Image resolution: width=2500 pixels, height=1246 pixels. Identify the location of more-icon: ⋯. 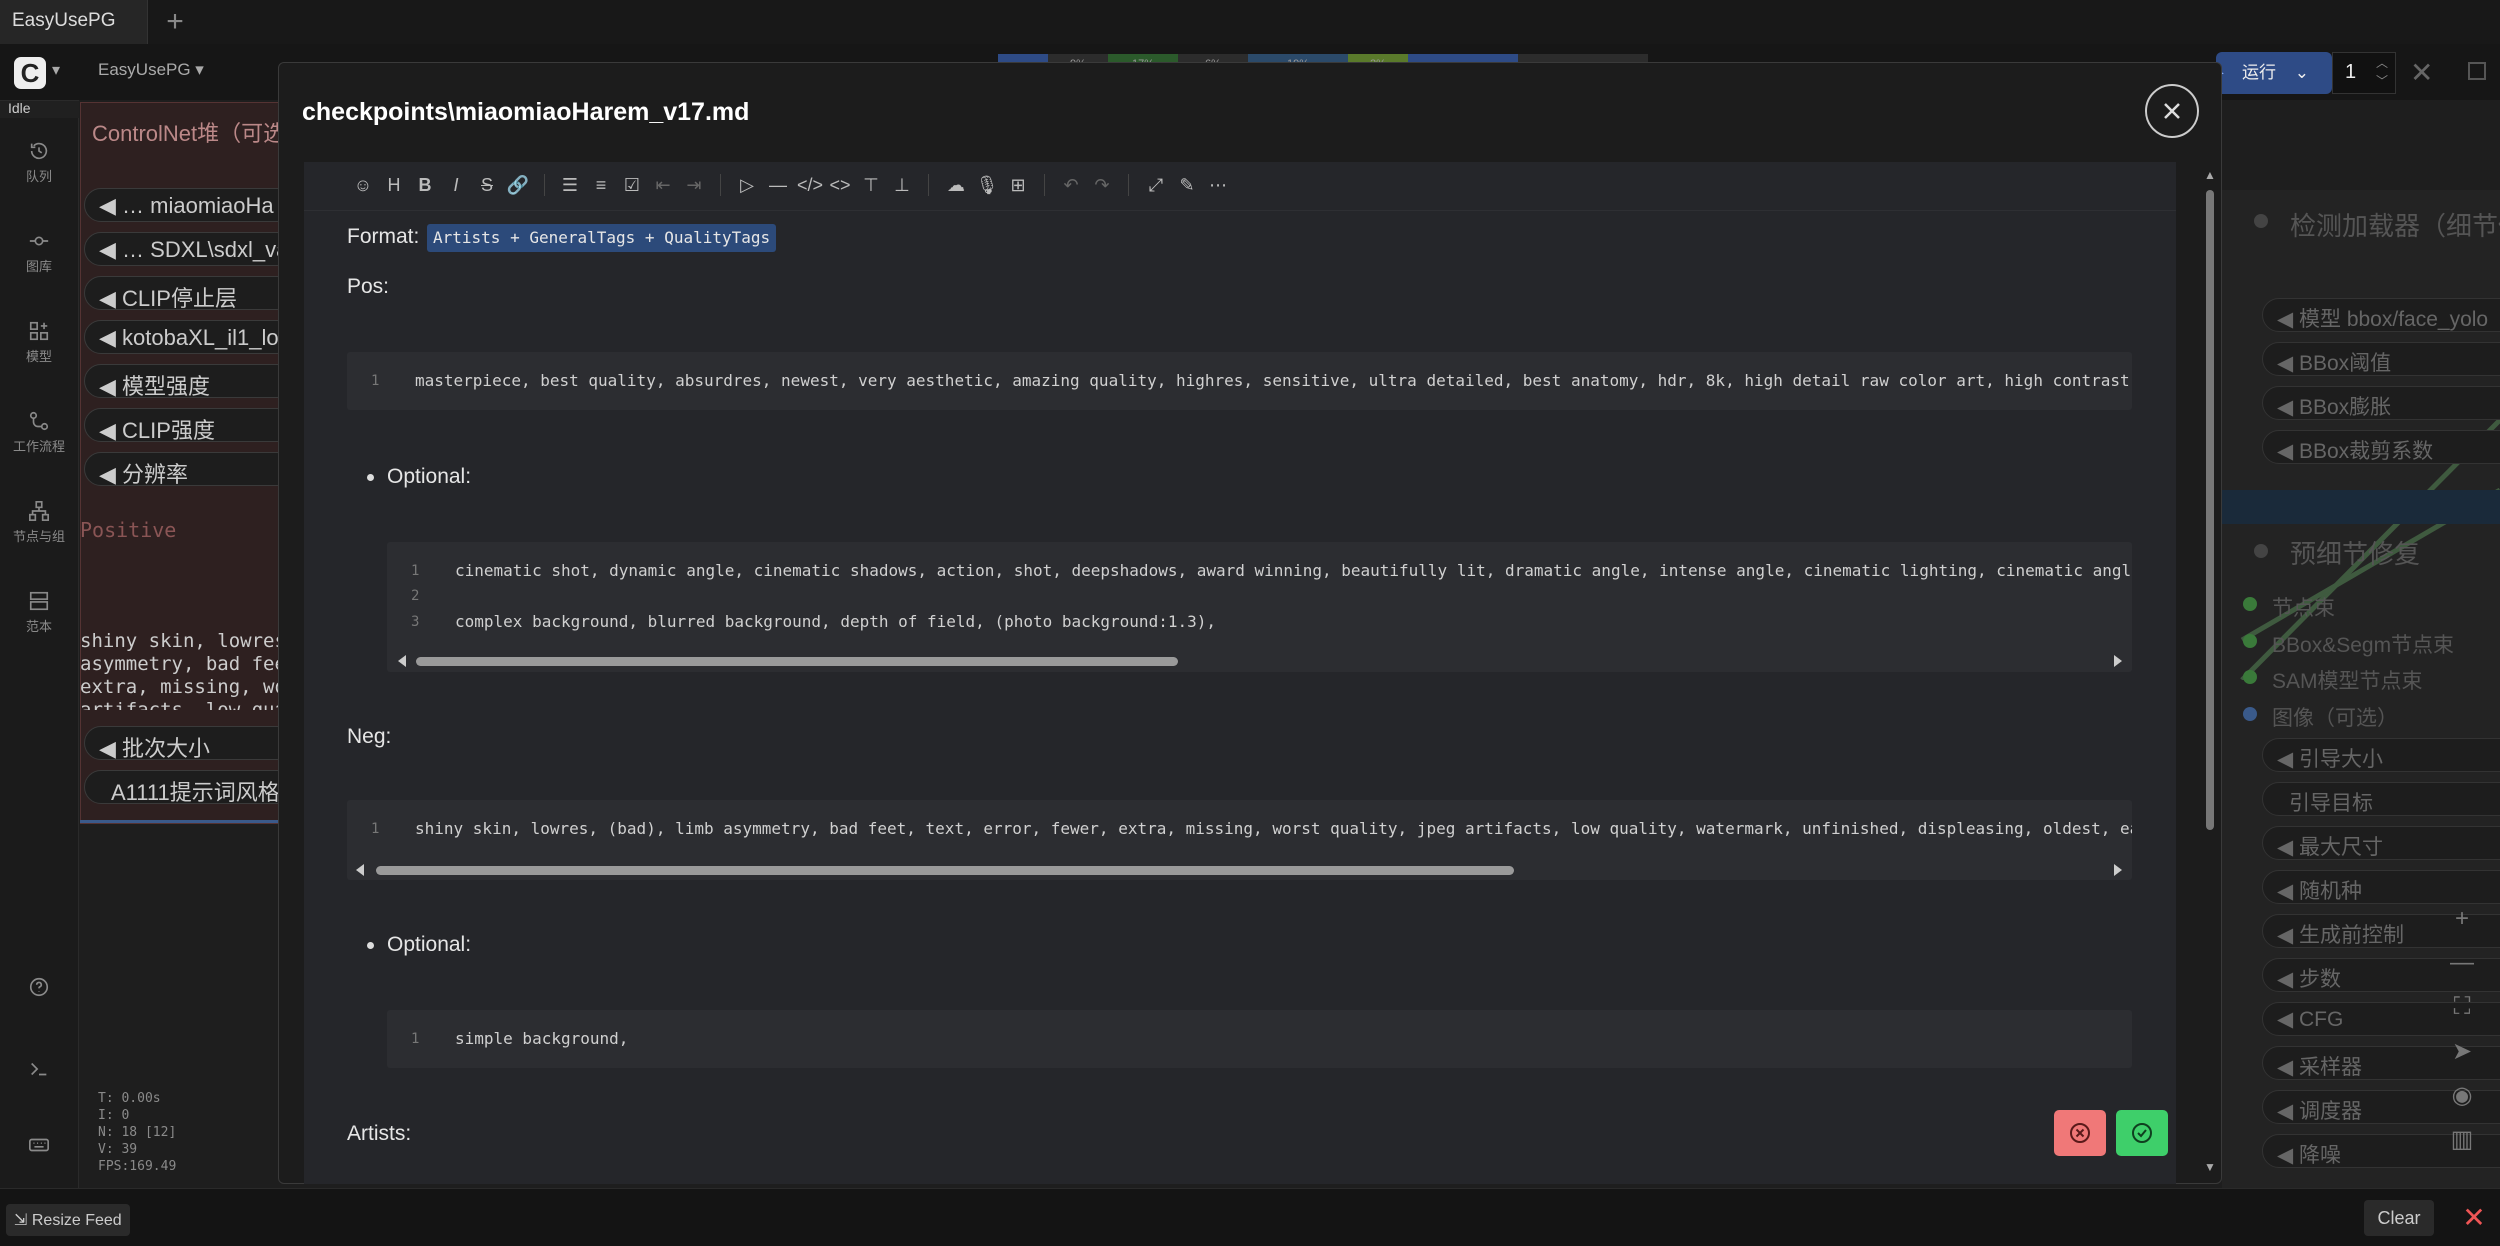
(1218, 185).